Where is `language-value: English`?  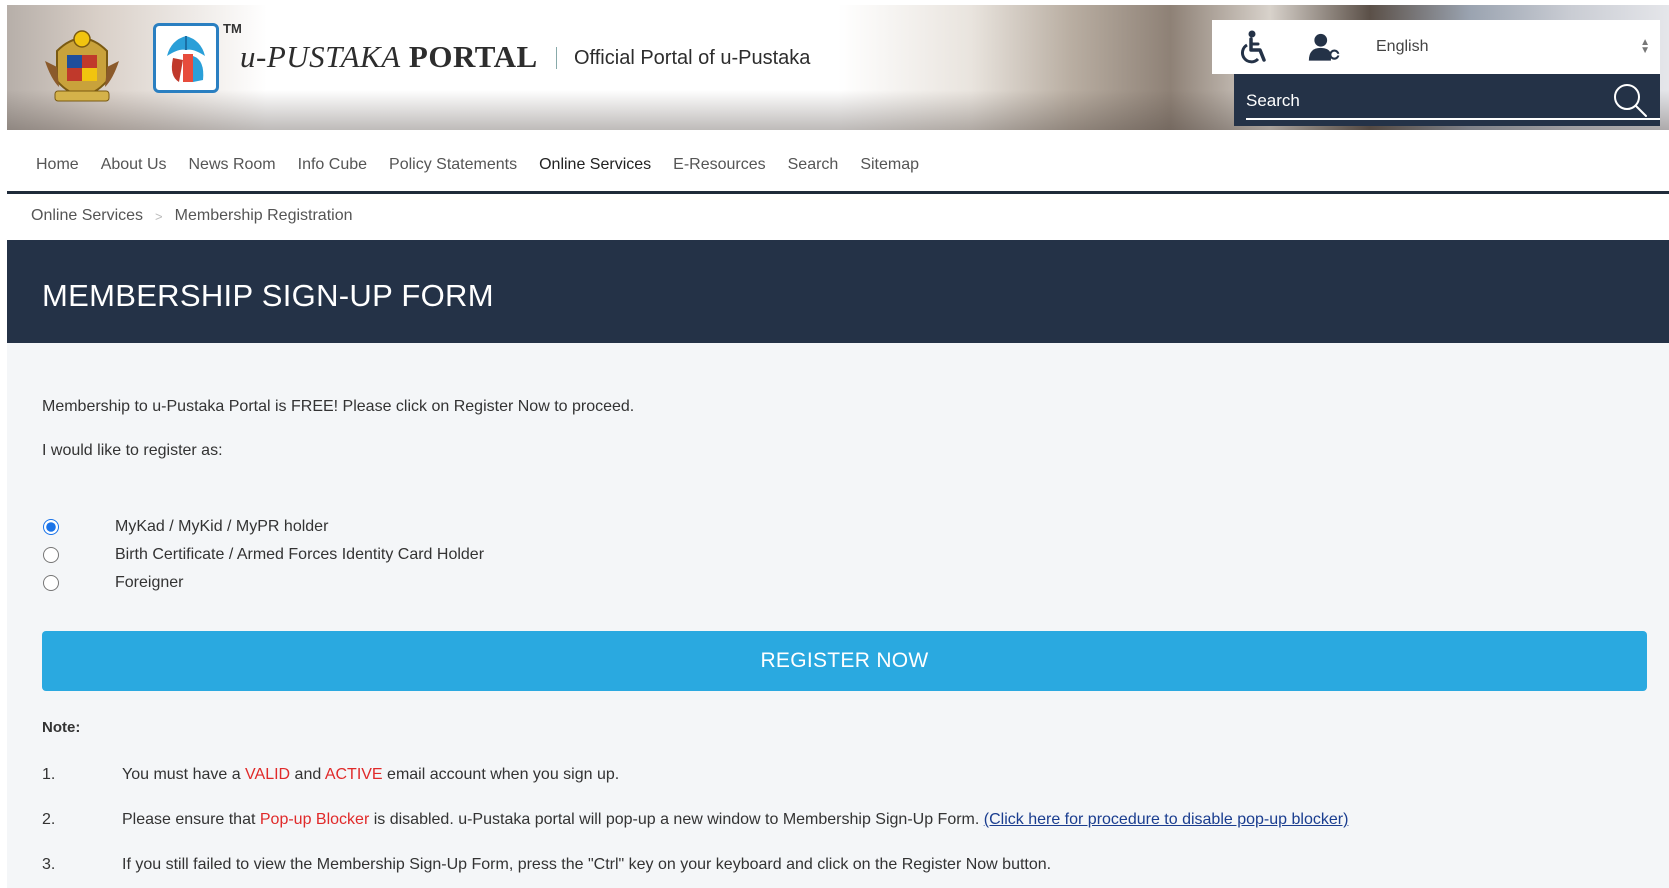 language-value: English is located at coordinates (1402, 46).